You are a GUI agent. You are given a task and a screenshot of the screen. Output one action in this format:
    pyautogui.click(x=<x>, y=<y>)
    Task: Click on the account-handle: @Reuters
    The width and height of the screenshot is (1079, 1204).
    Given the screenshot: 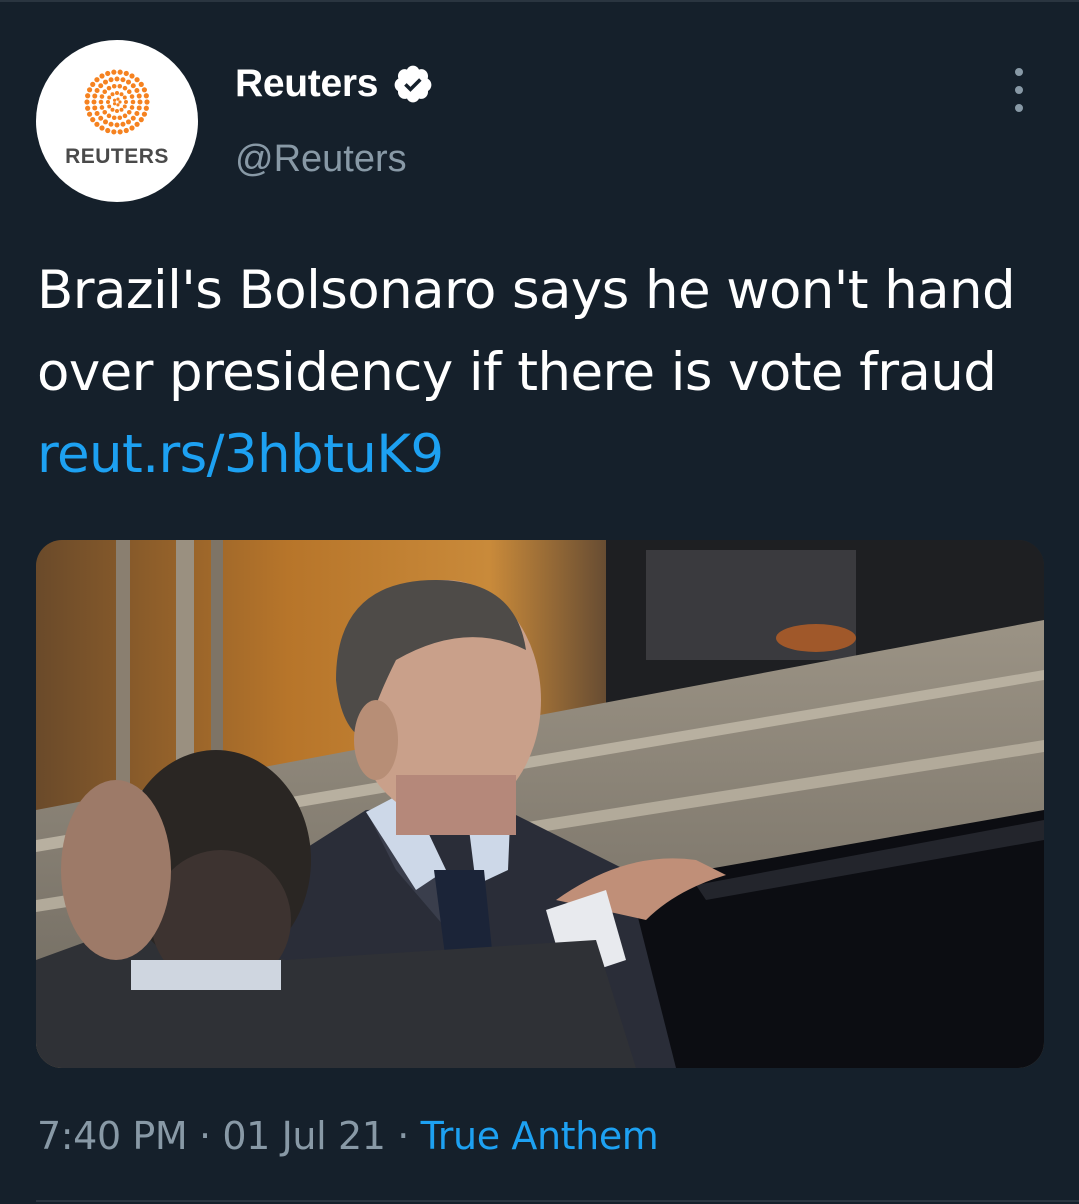 What is the action you would take?
    pyautogui.click(x=321, y=159)
    